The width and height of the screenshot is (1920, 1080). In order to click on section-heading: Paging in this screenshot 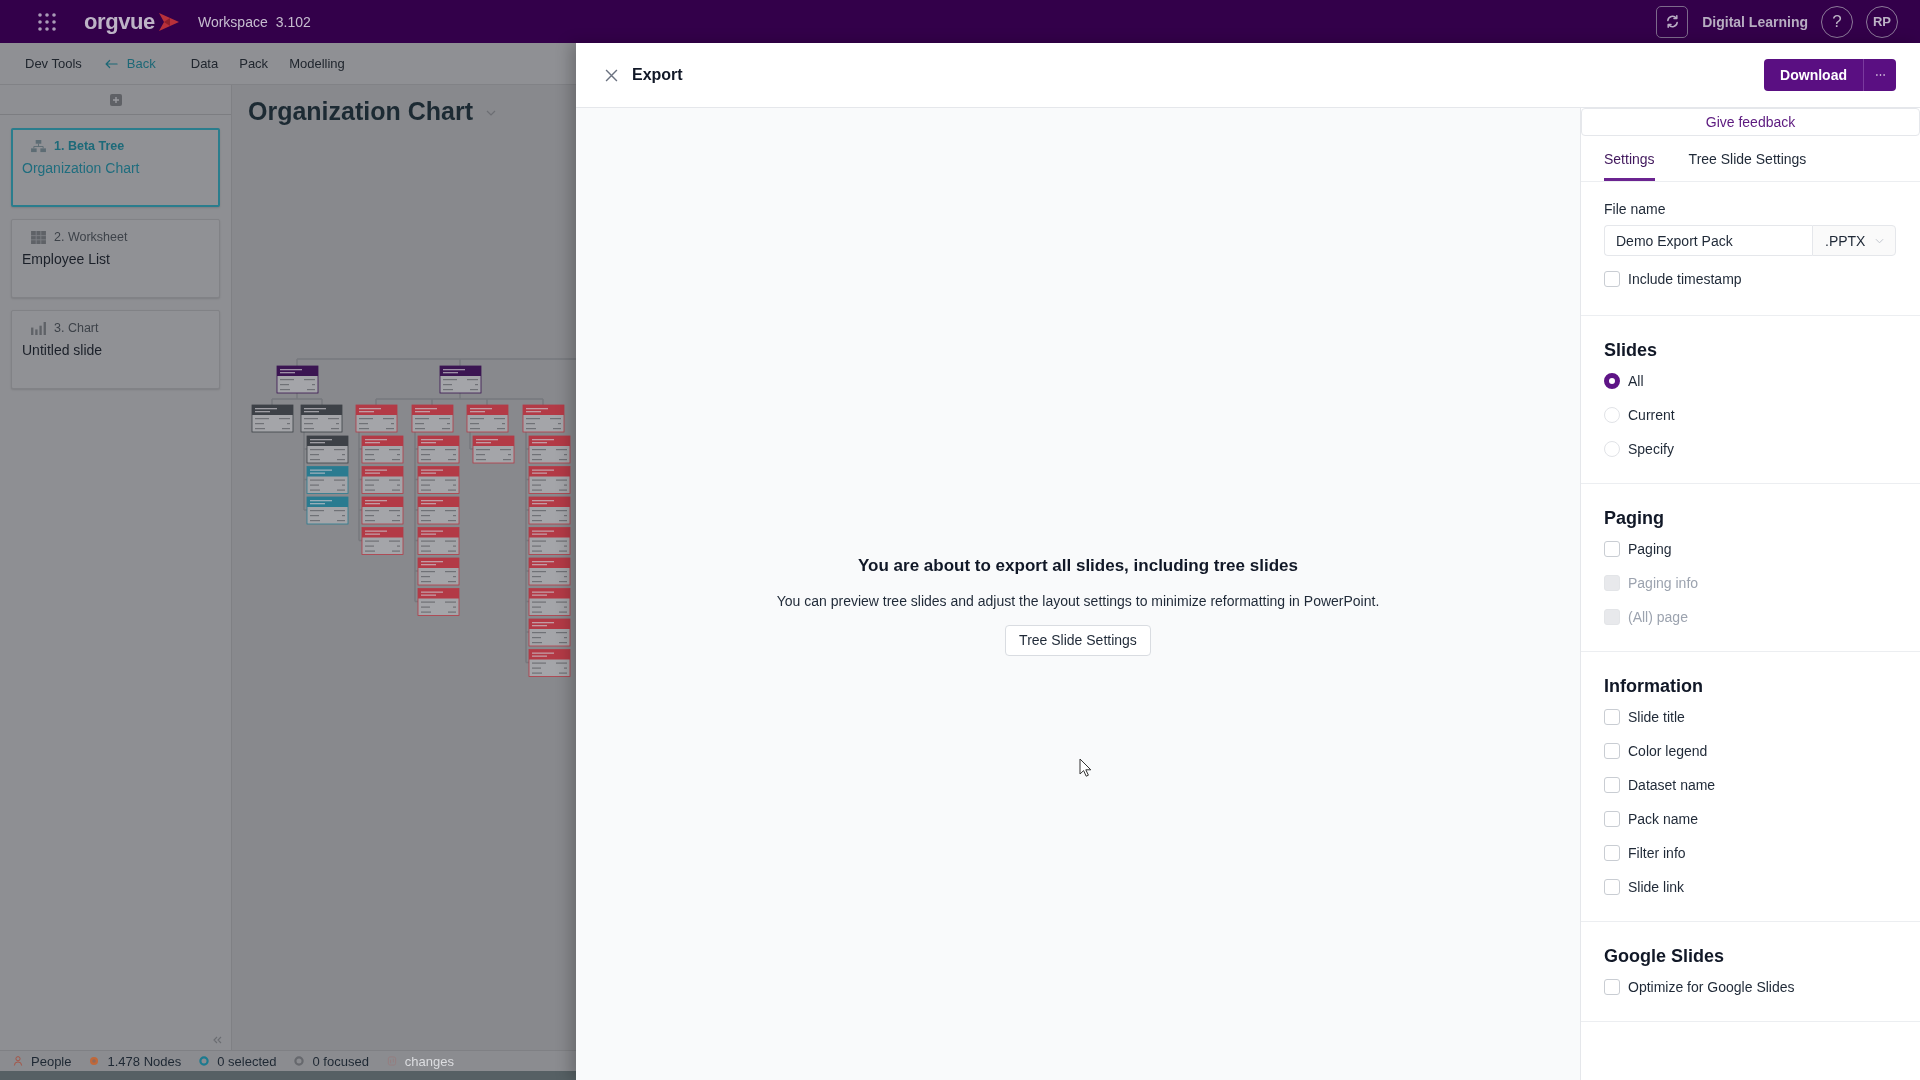, I will do `click(1634, 518)`.